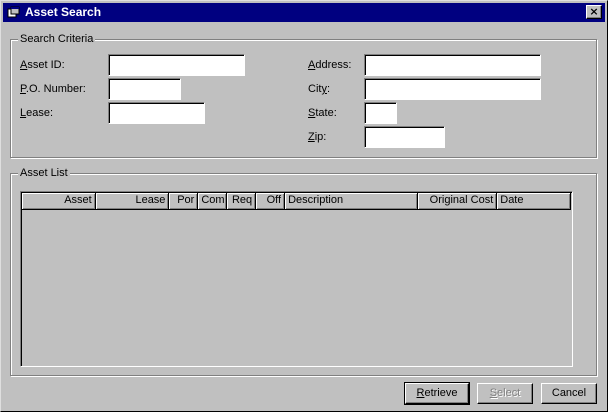 Image resolution: width=608 pixels, height=412 pixels. Describe the element at coordinates (53, 89) in the screenshot. I see `po-number-label: P.O. Number:` at that location.